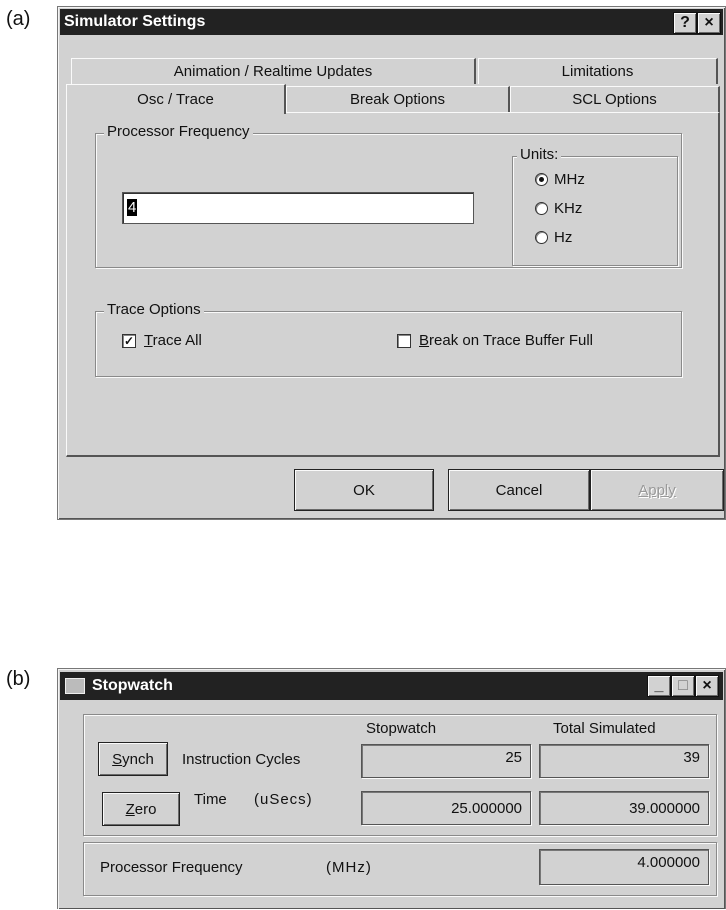 The height and width of the screenshot is (910, 726). I want to click on zero-button: Zero, so click(141, 809).